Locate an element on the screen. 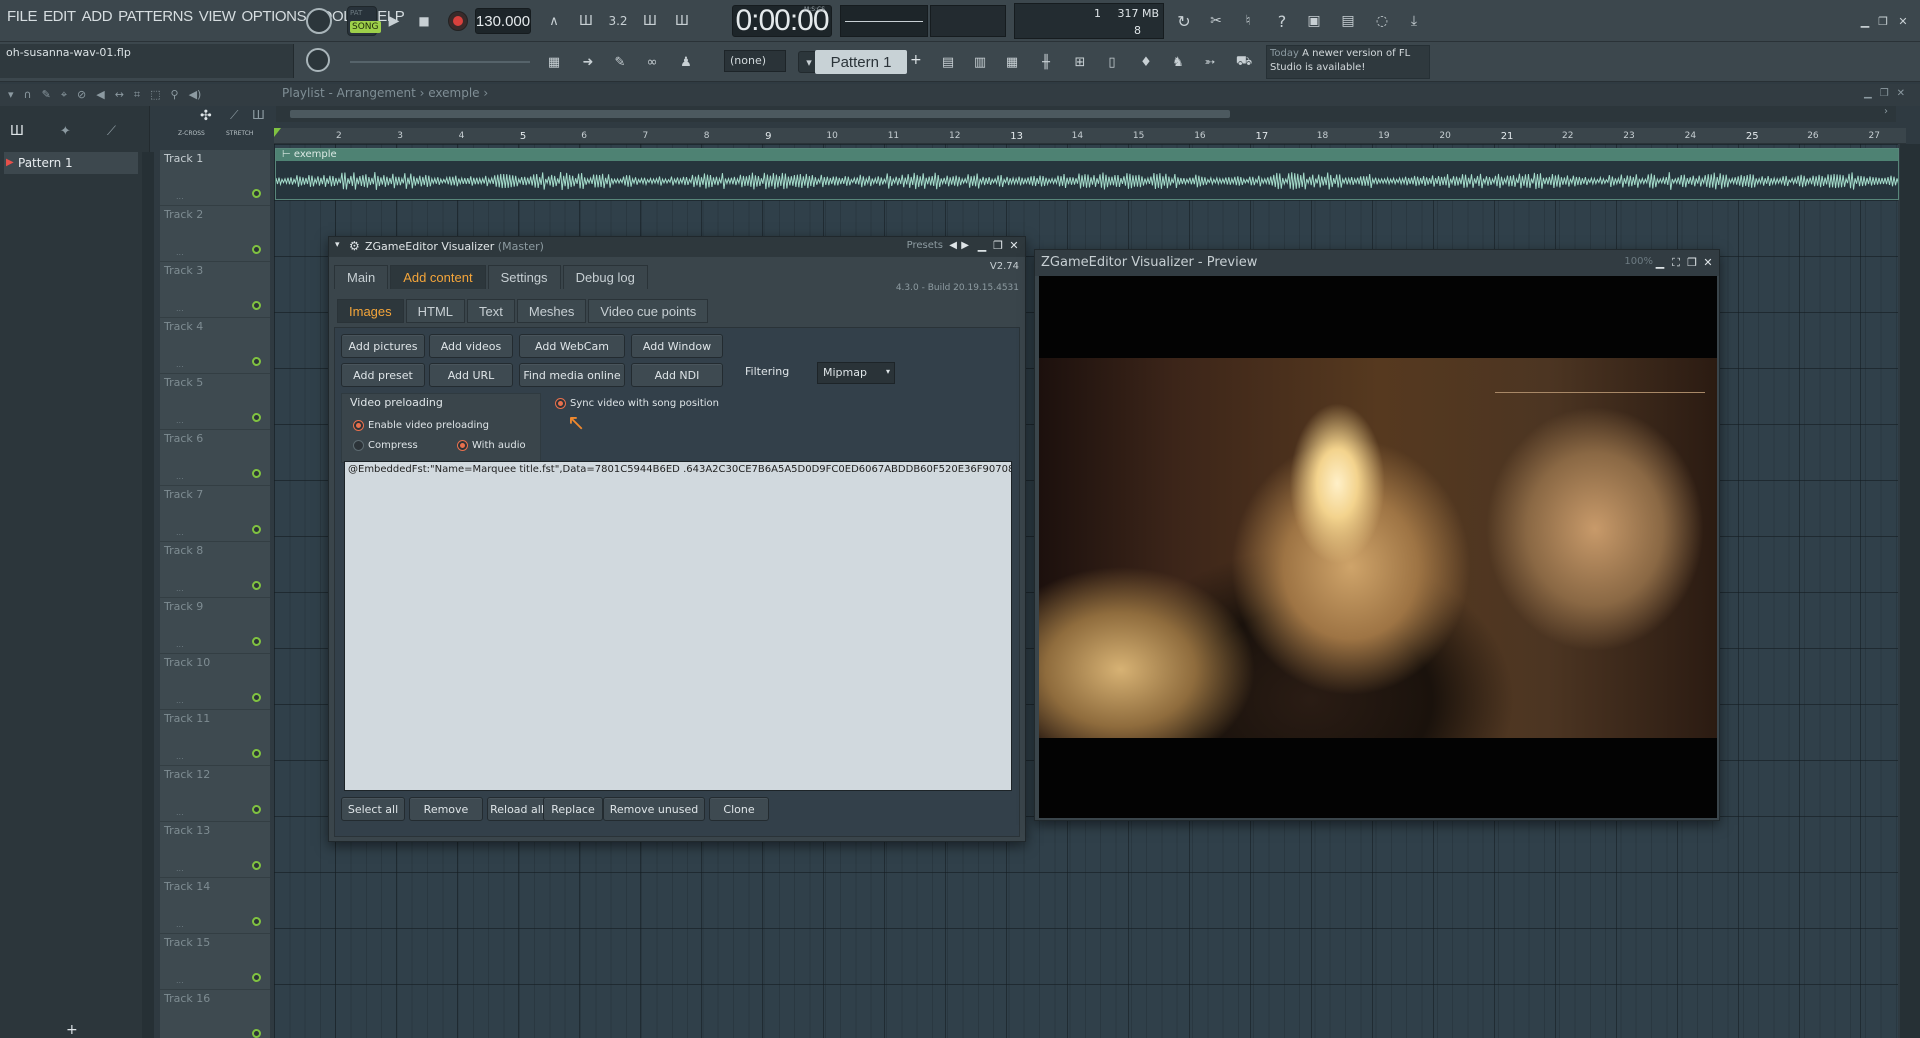 The image size is (1920, 1038). stamp-icon: ♟ is located at coordinates (686, 62).